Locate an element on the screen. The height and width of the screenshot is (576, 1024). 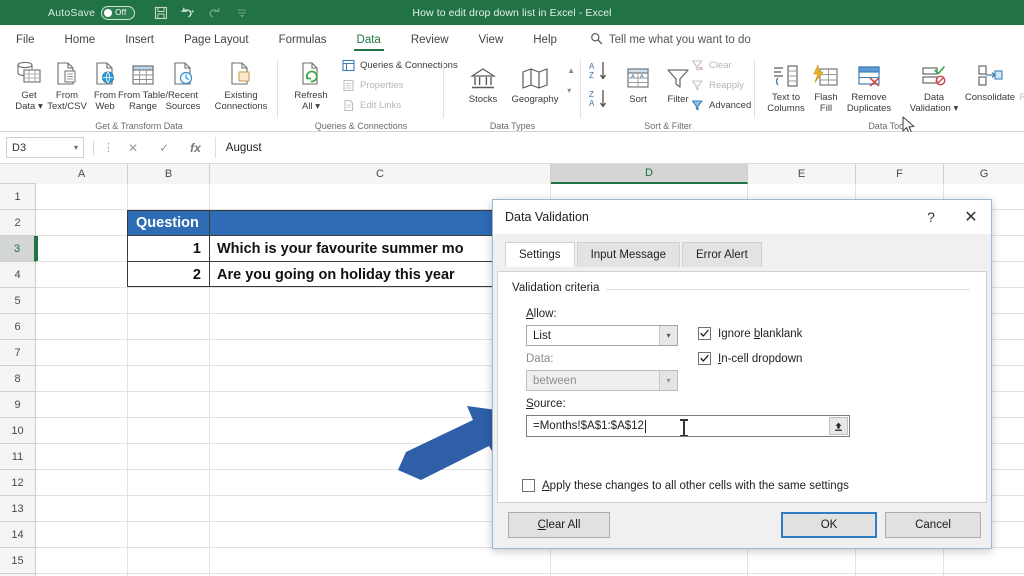
help-button: ? is located at coordinates (931, 217).